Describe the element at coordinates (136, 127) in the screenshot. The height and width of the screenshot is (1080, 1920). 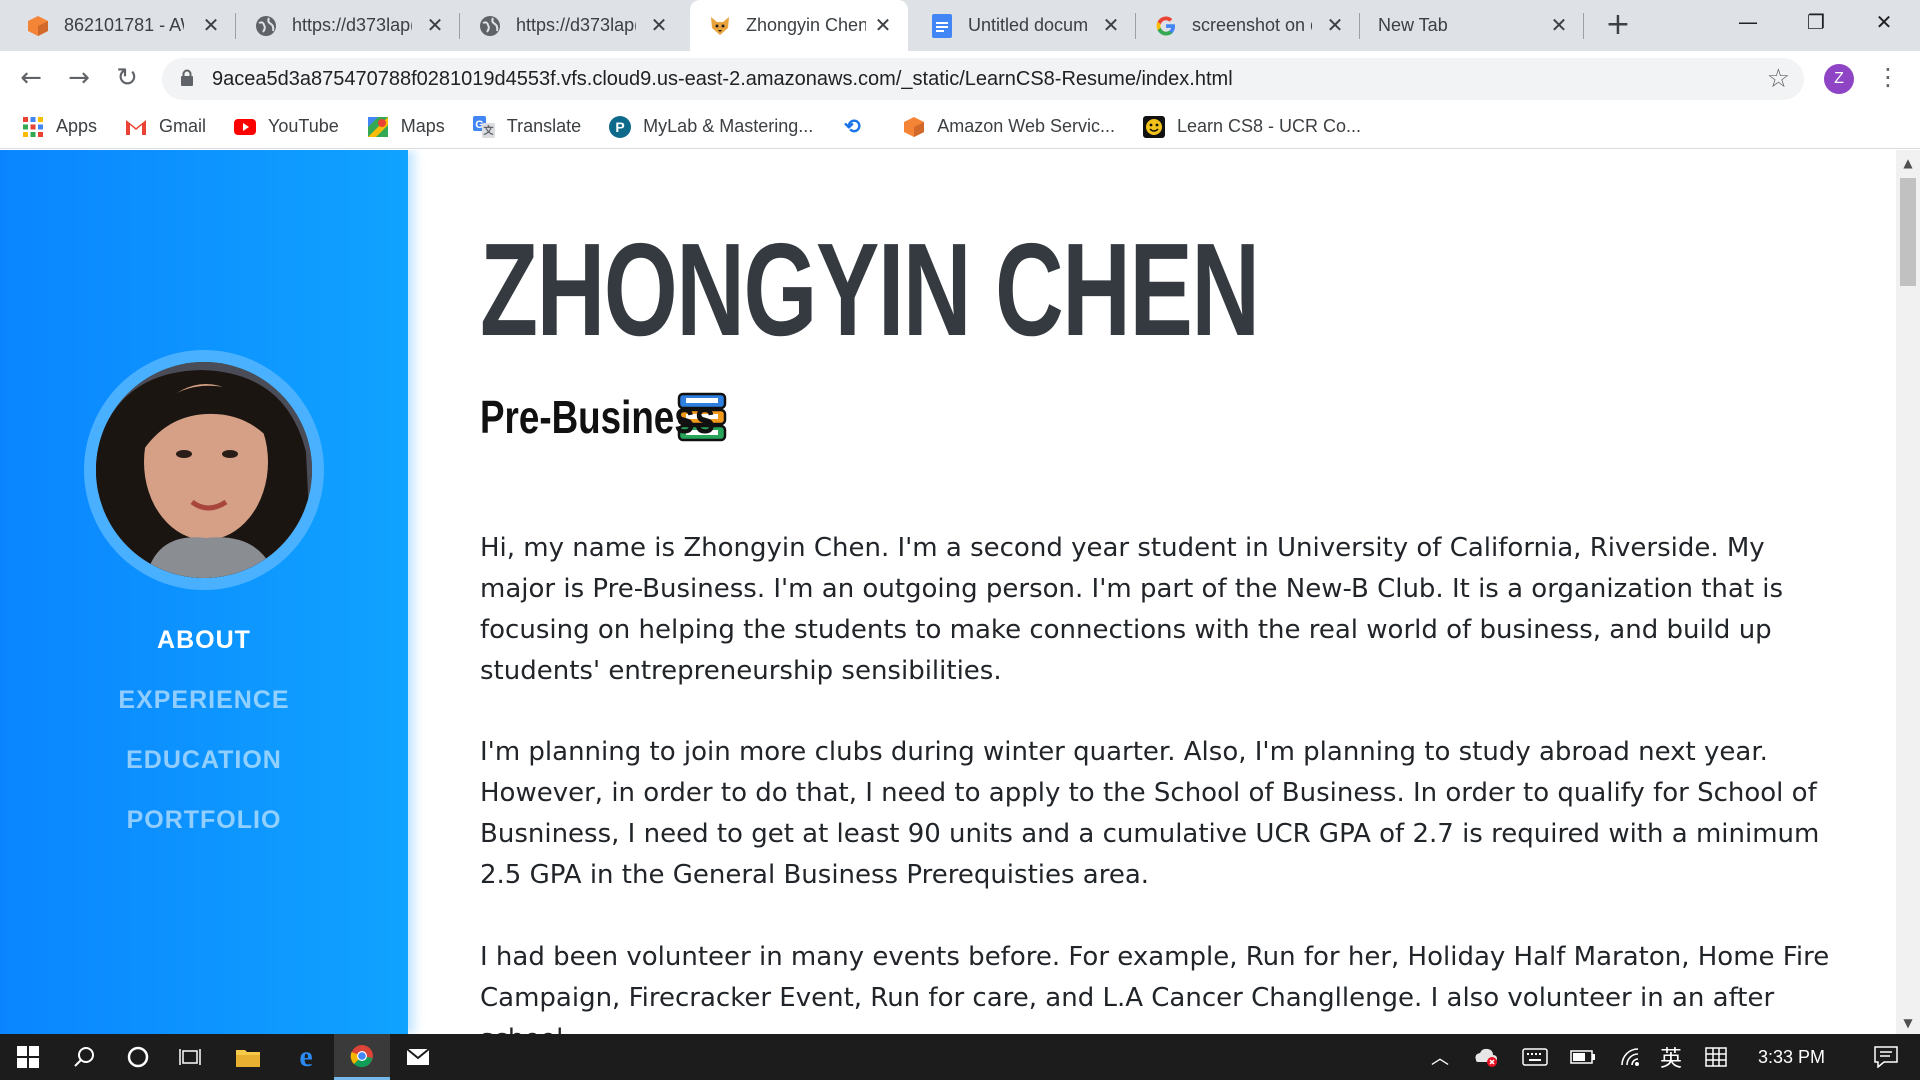
I see `gmail-icon` at that location.